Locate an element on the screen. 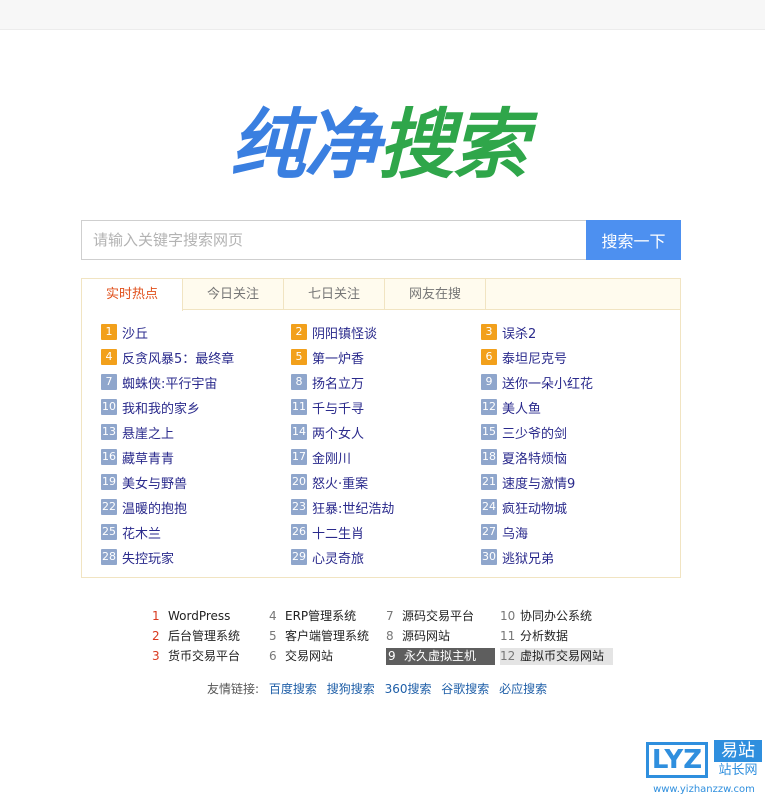  hot-list-item: 1 沙丘 is located at coordinates (124, 332).